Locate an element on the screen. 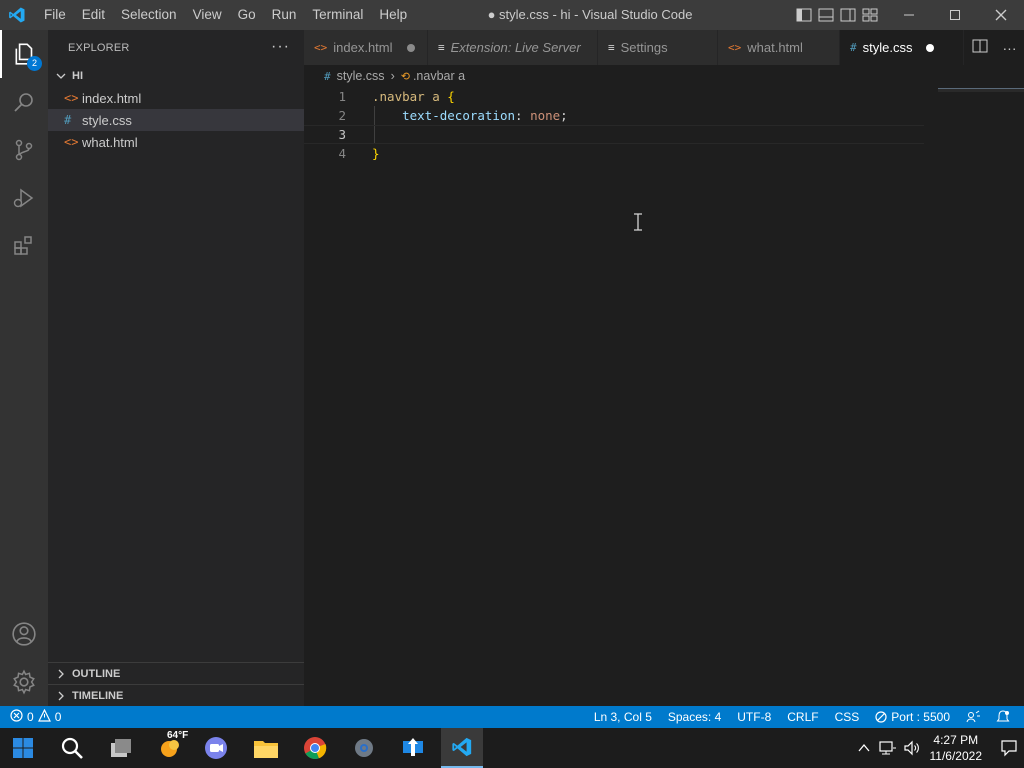 The height and width of the screenshot is (768, 1024). language-mode: CSS is located at coordinates (847, 717).